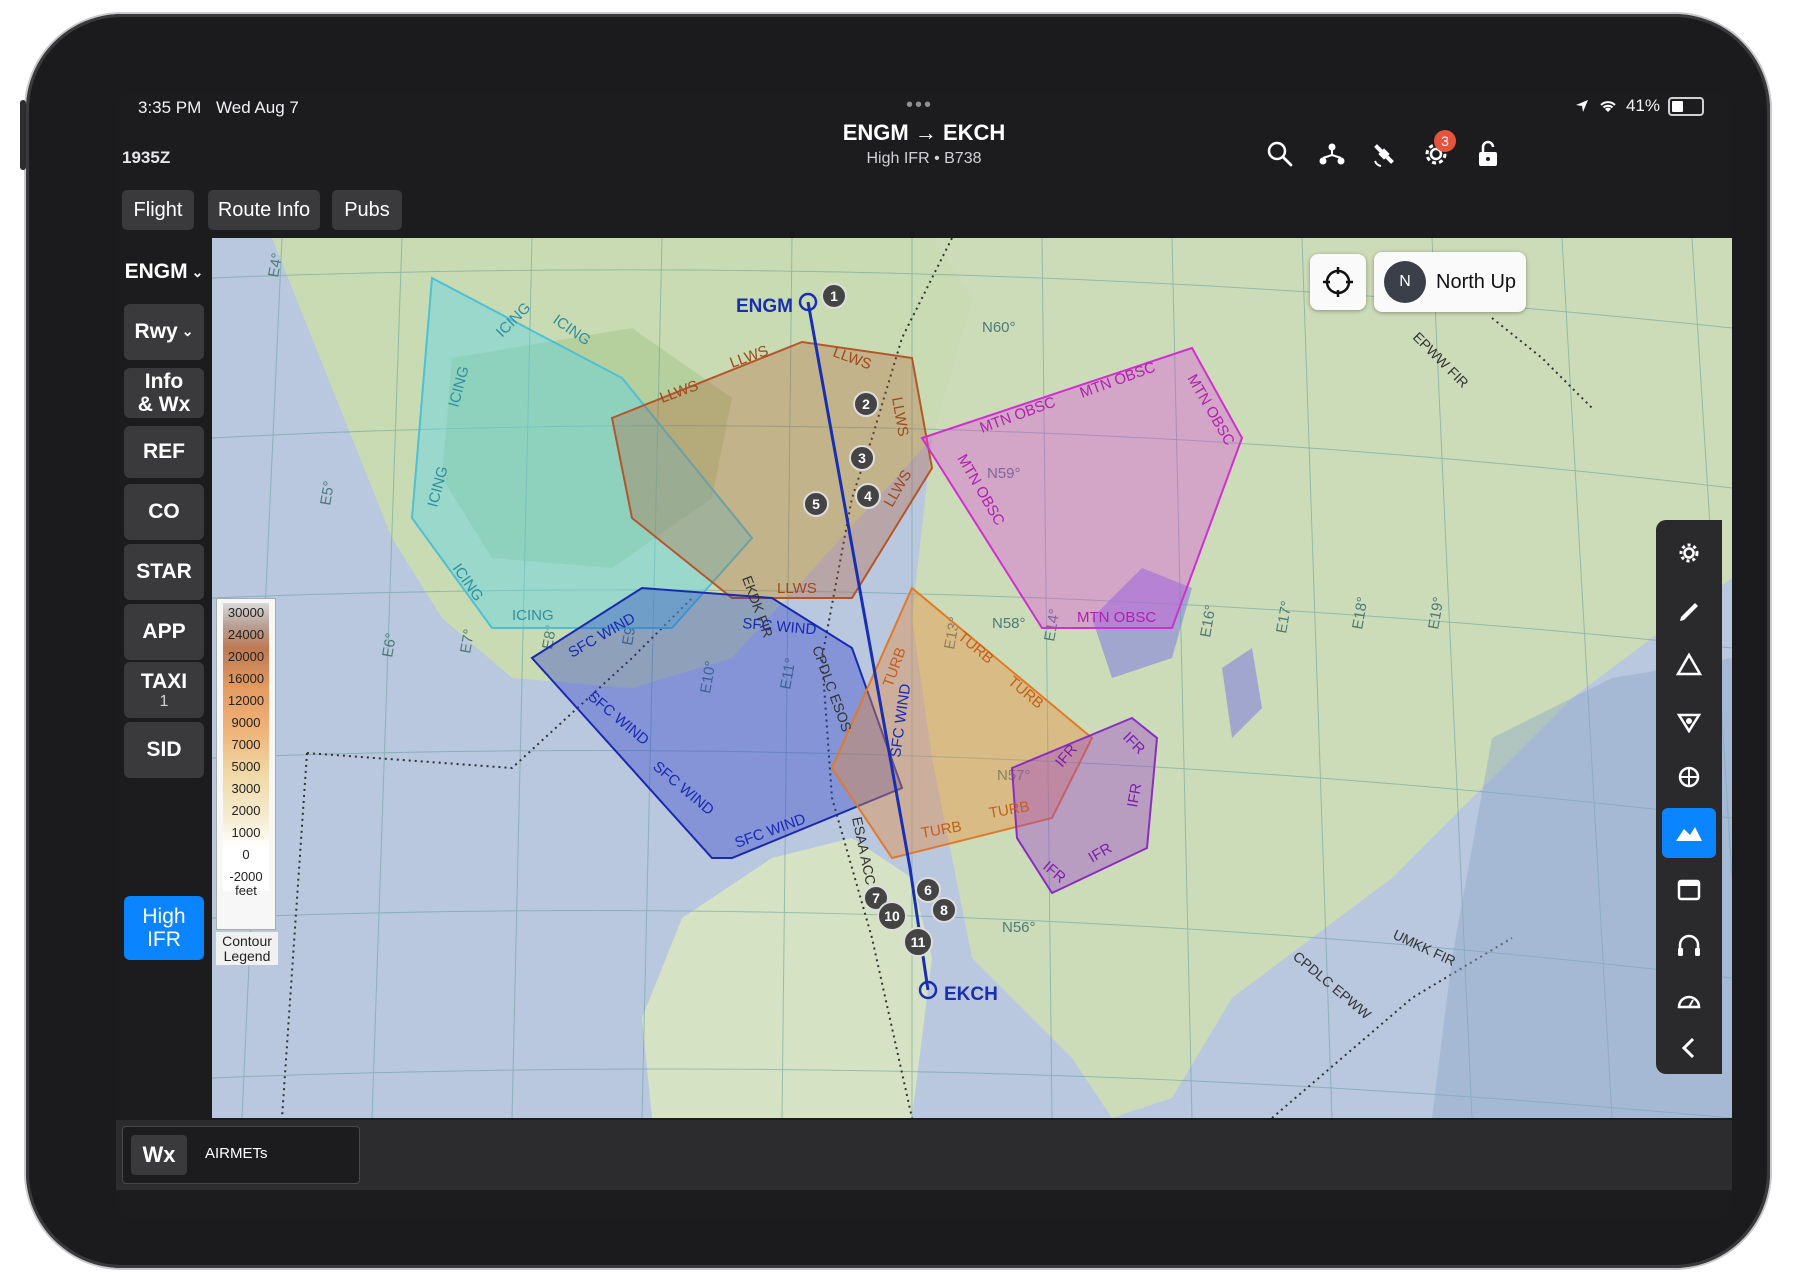 The width and height of the screenshot is (1796, 1284). I want to click on calendar-icon, so click(1689, 889).